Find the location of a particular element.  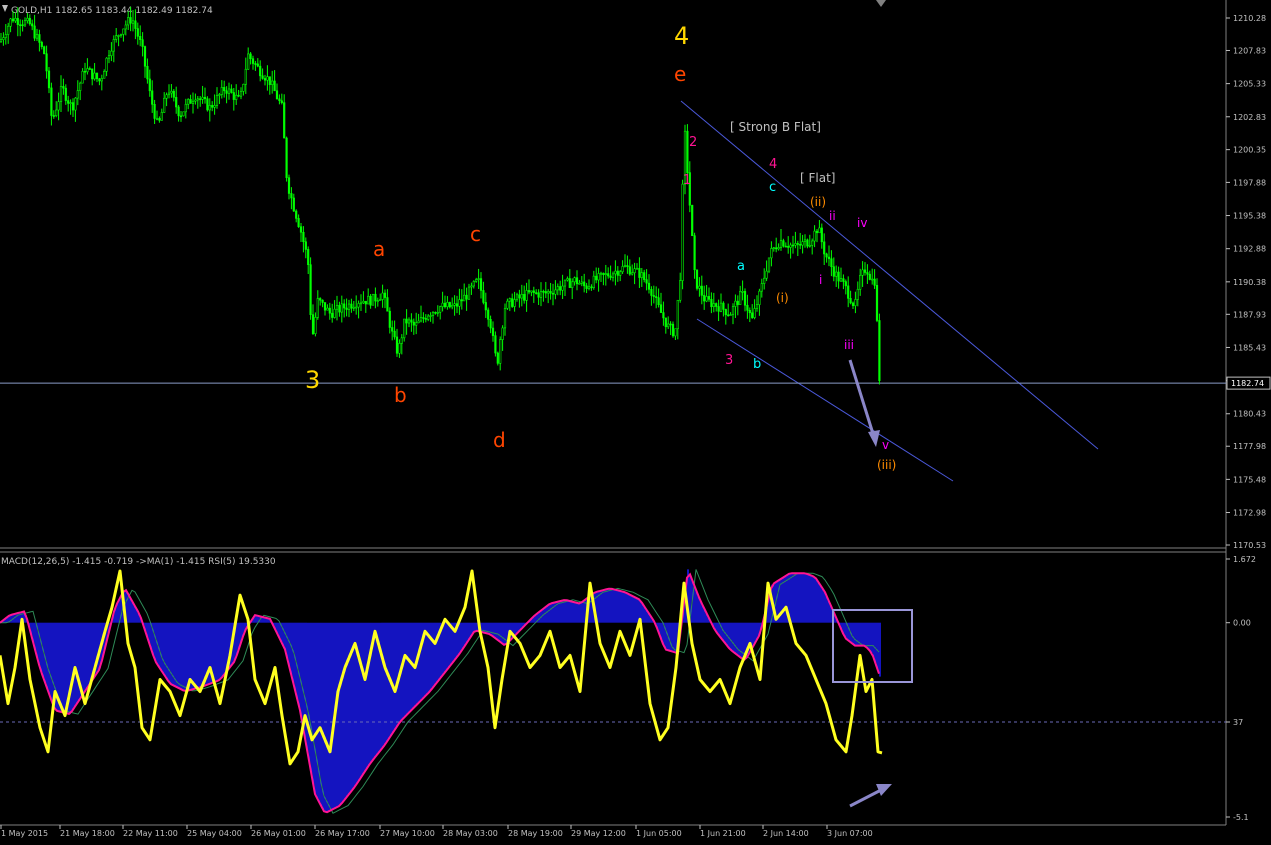

time-tick-label: 22 May 11:00 is located at coordinates (150, 833).